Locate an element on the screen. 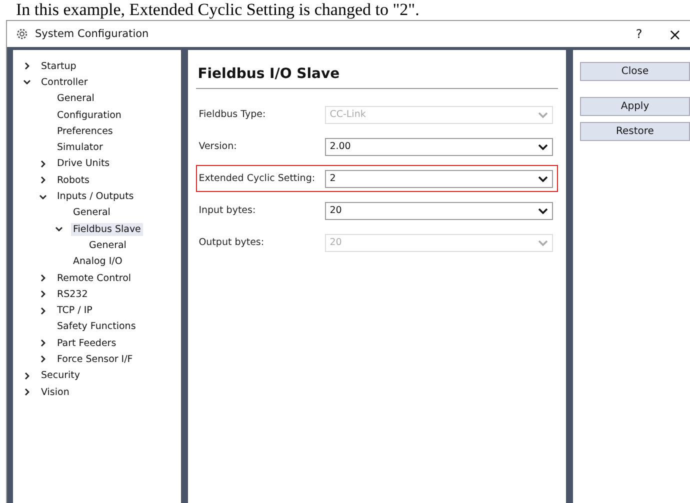 Image resolution: width=690 pixels, height=503 pixels. dialog-button: Close is located at coordinates (635, 71).